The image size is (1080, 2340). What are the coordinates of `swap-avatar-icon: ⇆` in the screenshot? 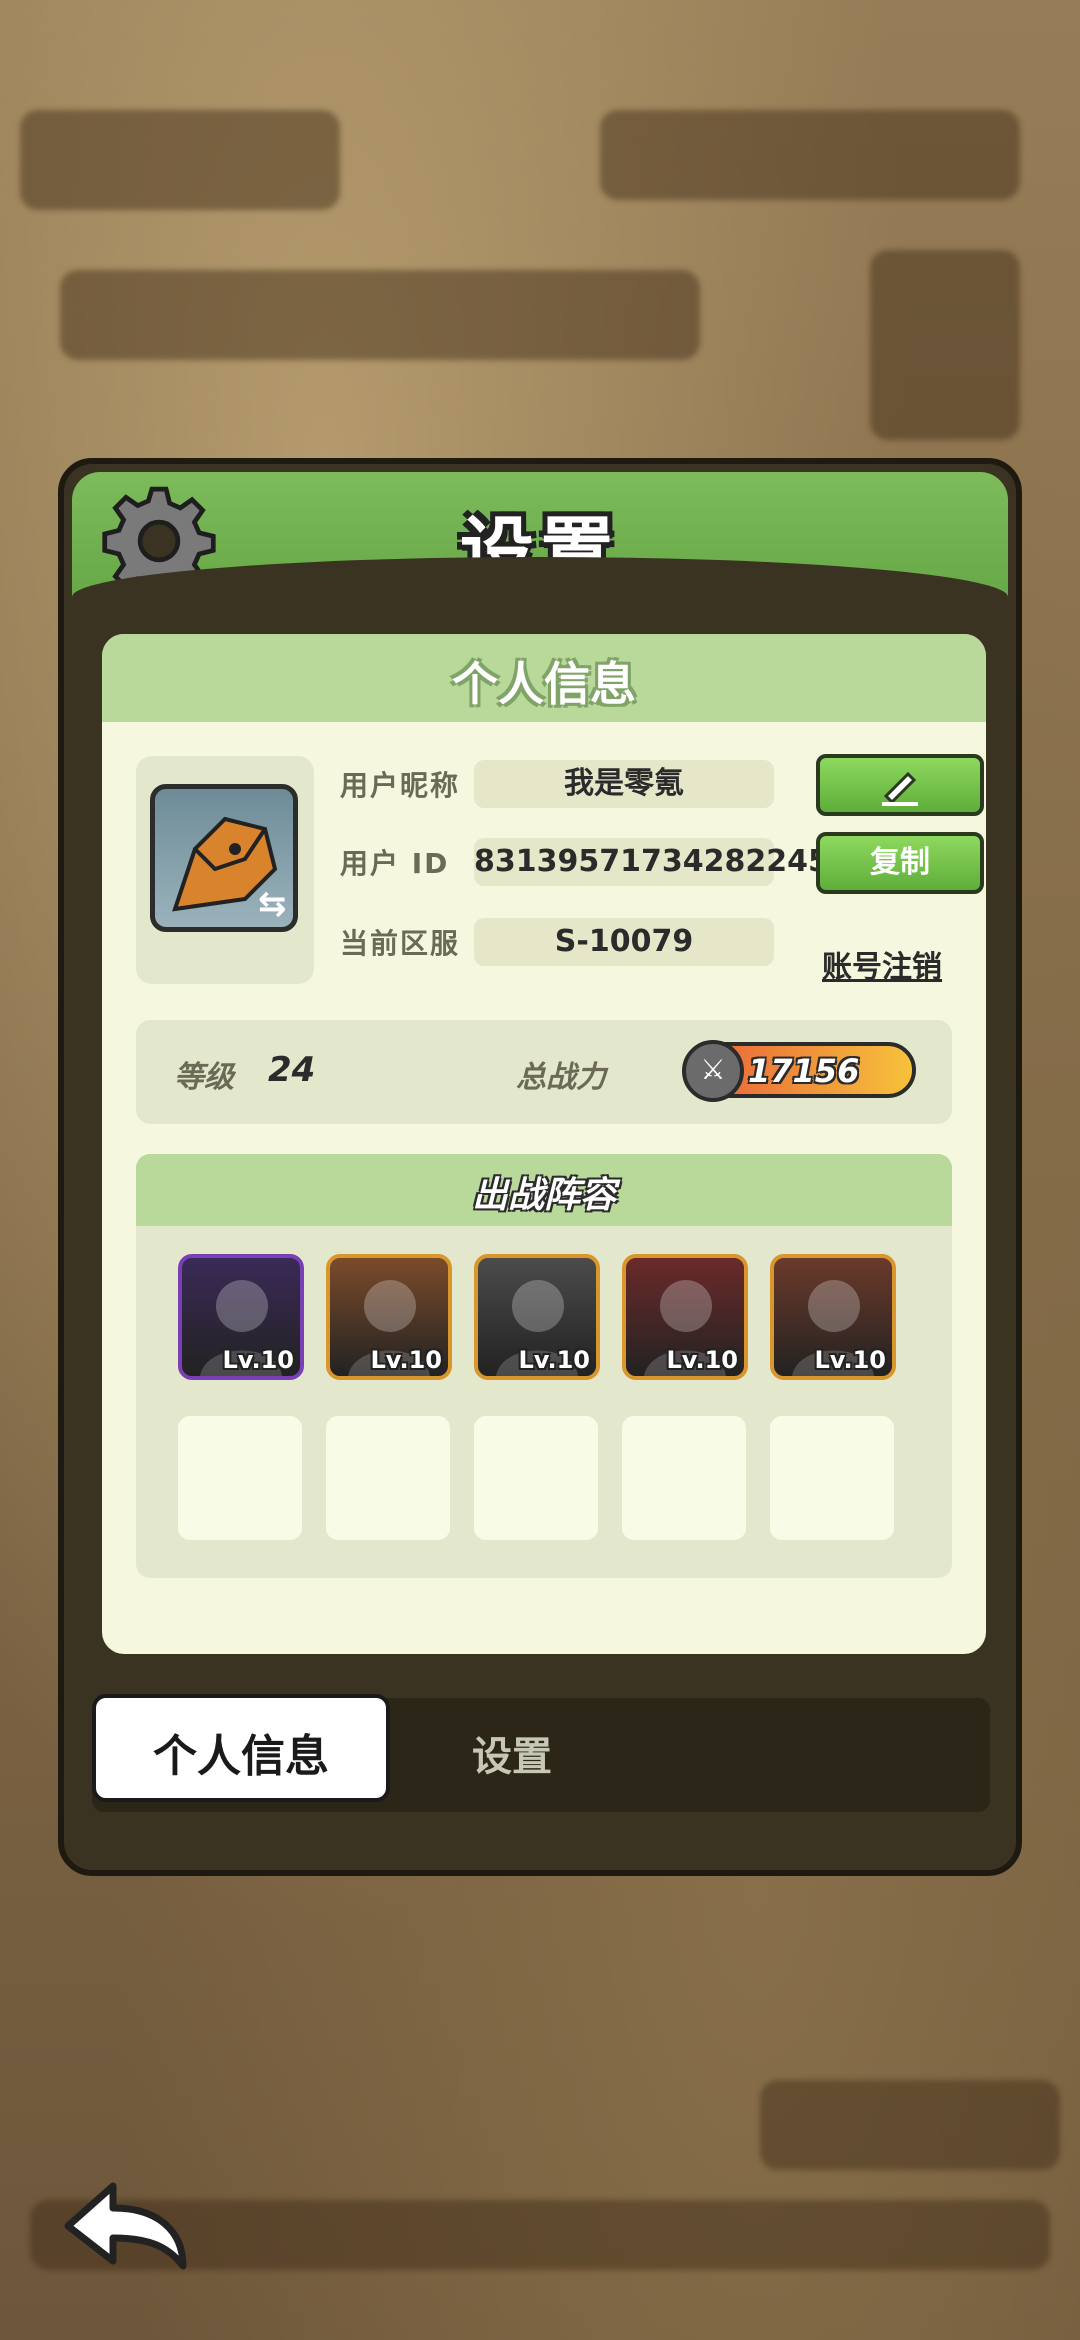 It's located at (272, 904).